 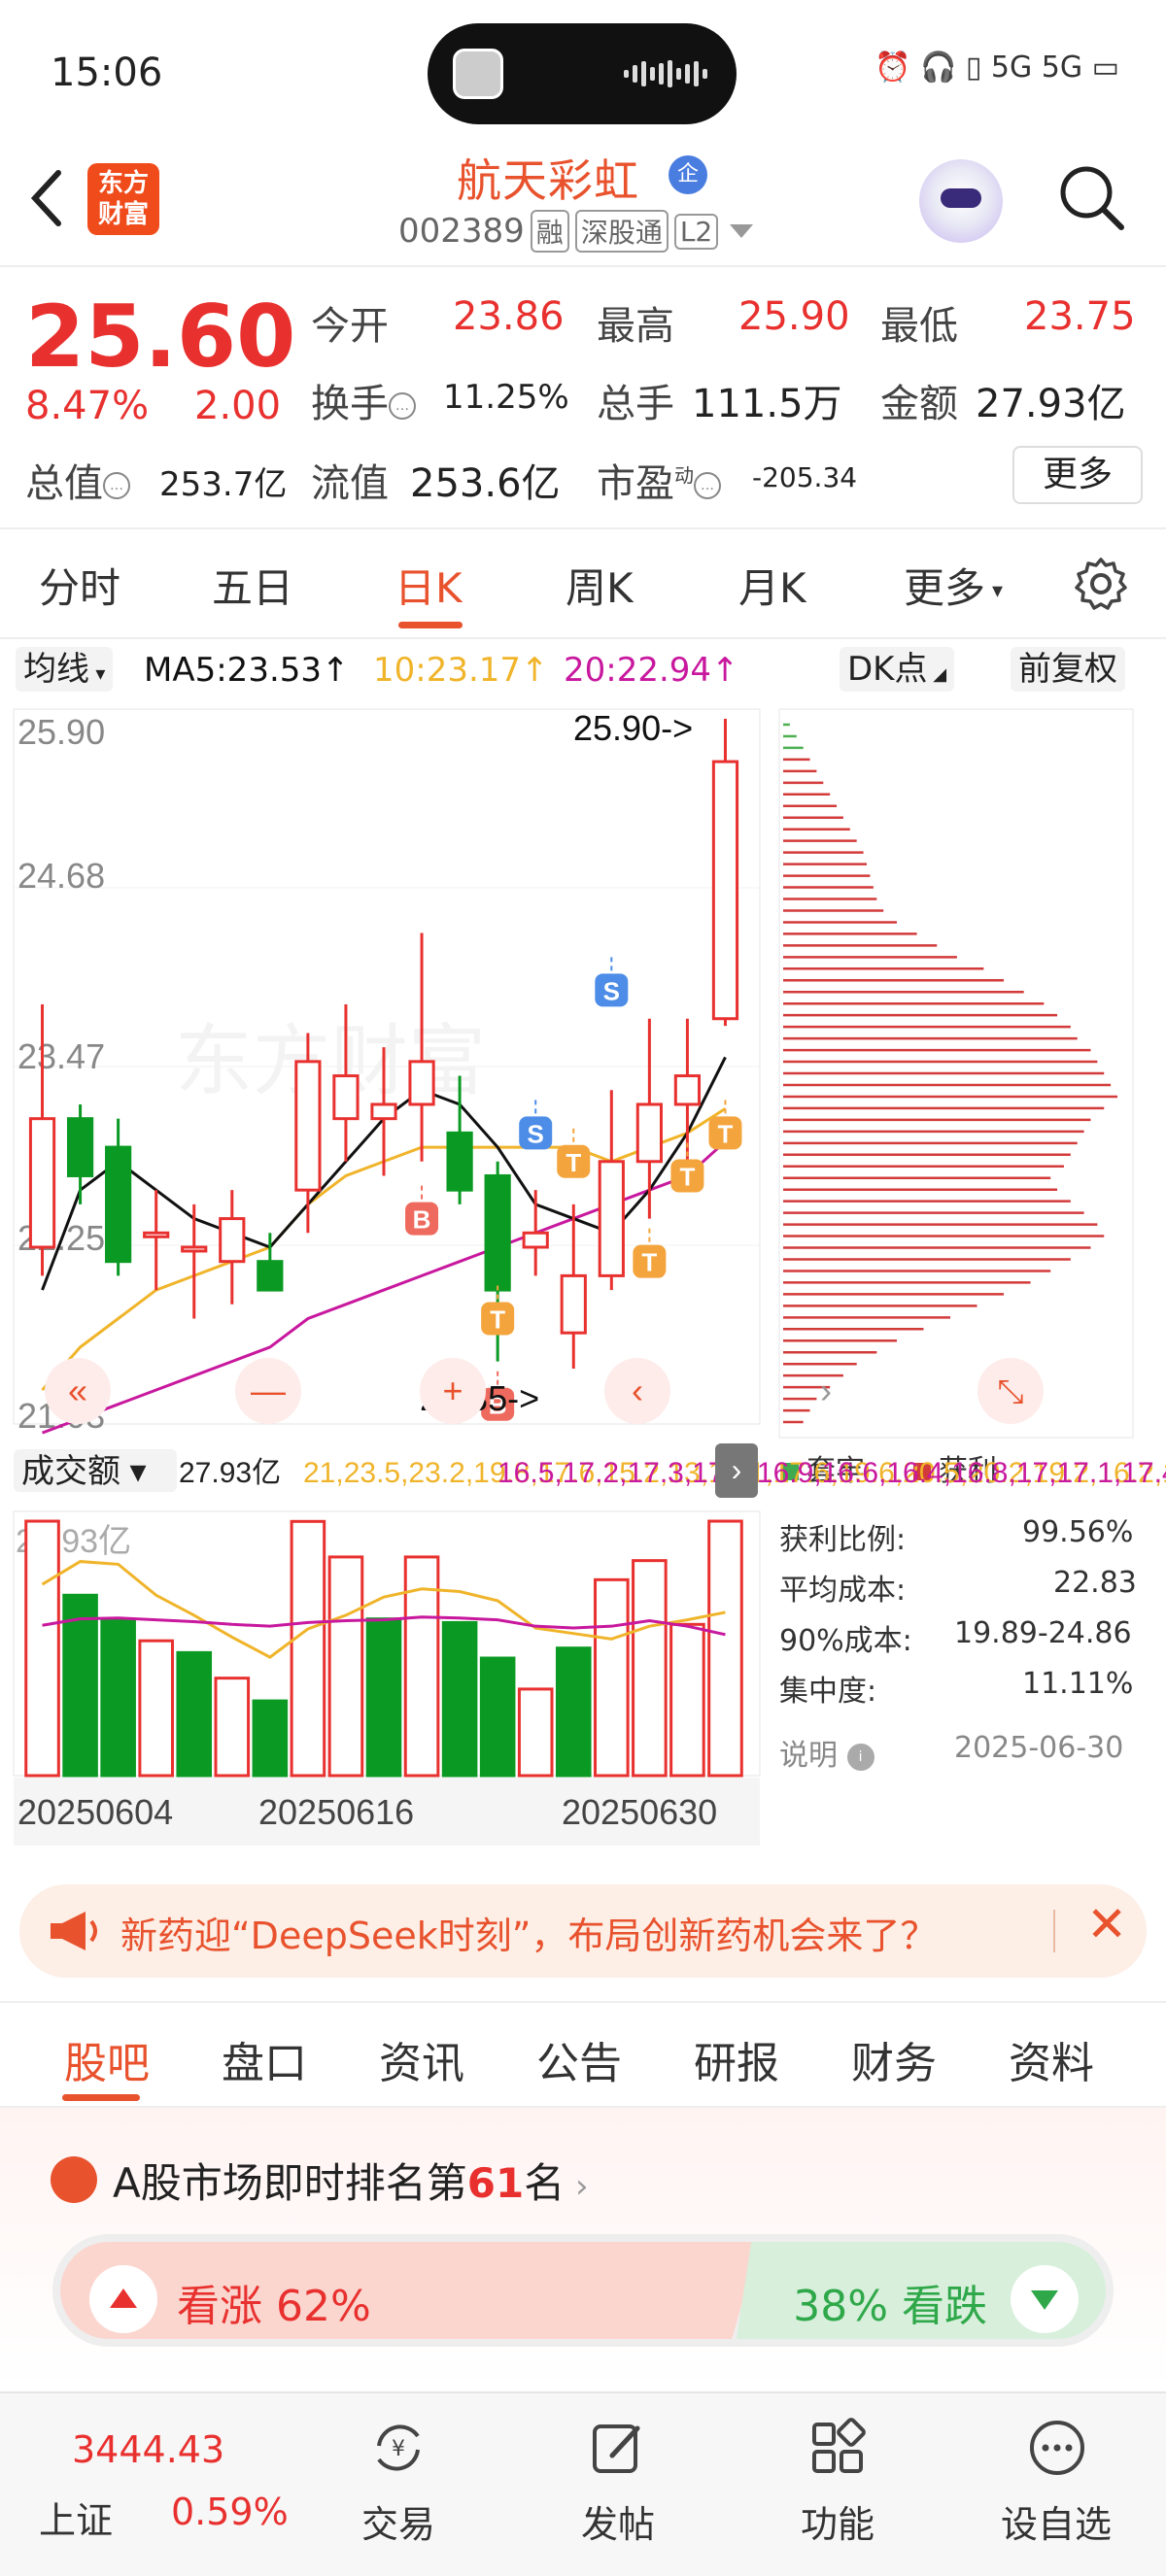 I want to click on ranking-link: A股市场即时排名第61名 ›, so click(x=351, y=2180).